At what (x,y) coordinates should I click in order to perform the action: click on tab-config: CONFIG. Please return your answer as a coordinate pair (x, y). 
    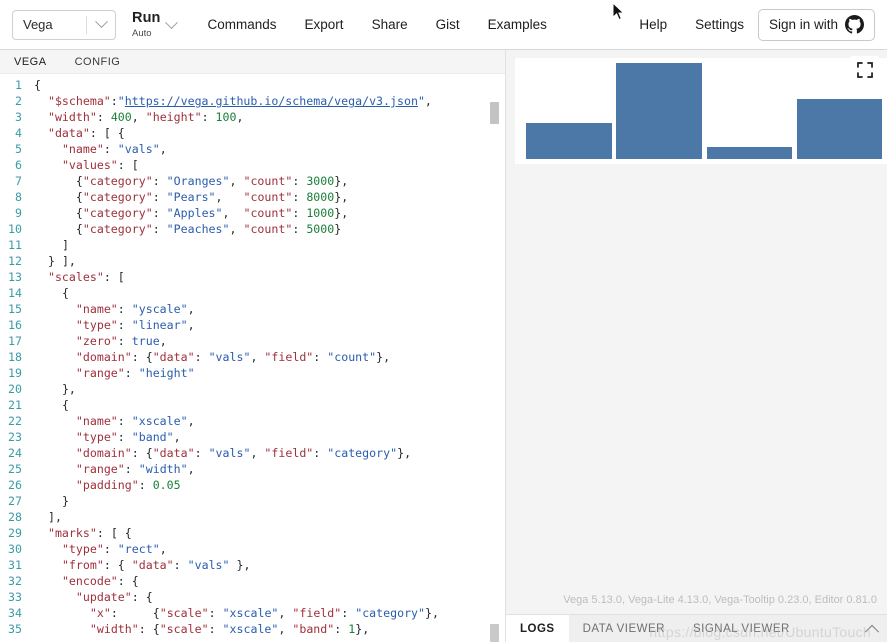
    Looking at the image, I should click on (98, 62).